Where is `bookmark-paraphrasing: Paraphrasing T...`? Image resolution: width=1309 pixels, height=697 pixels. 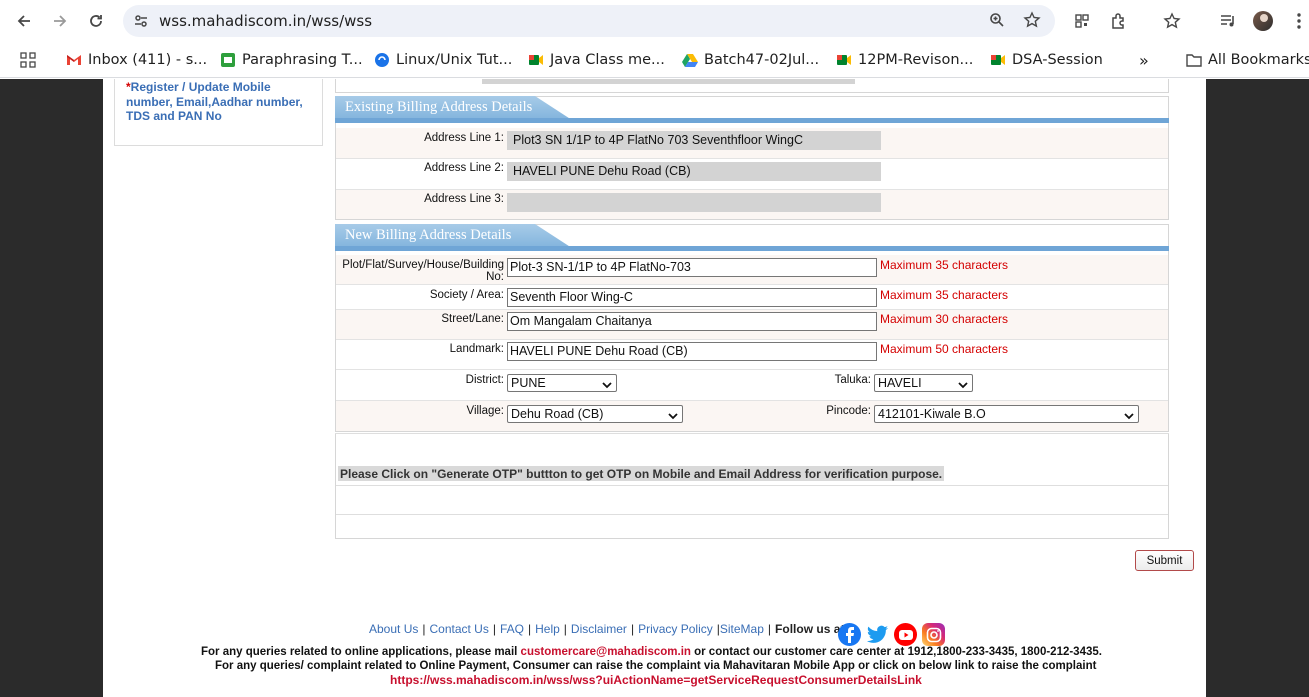
bookmark-paraphrasing: Paraphrasing T... is located at coordinates (291, 60).